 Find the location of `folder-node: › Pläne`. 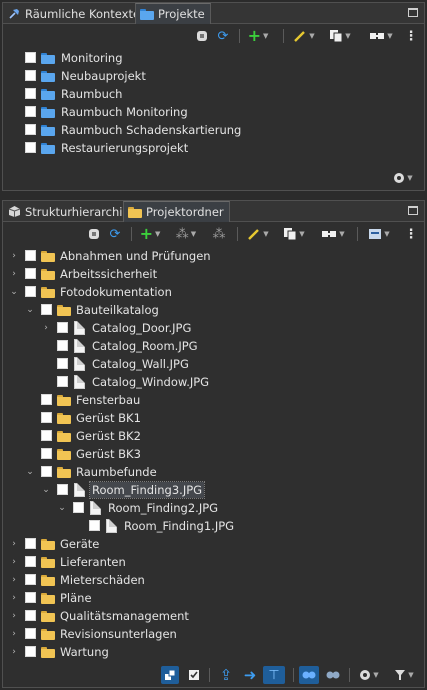

folder-node: › Pläne is located at coordinates (213, 598).